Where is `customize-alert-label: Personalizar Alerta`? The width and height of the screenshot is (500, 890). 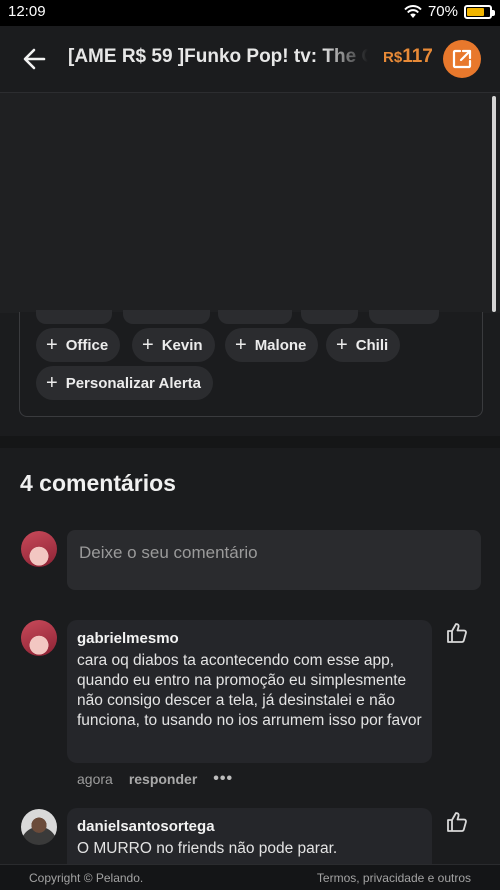
customize-alert-label: Personalizar Alerta is located at coordinates (133, 383).